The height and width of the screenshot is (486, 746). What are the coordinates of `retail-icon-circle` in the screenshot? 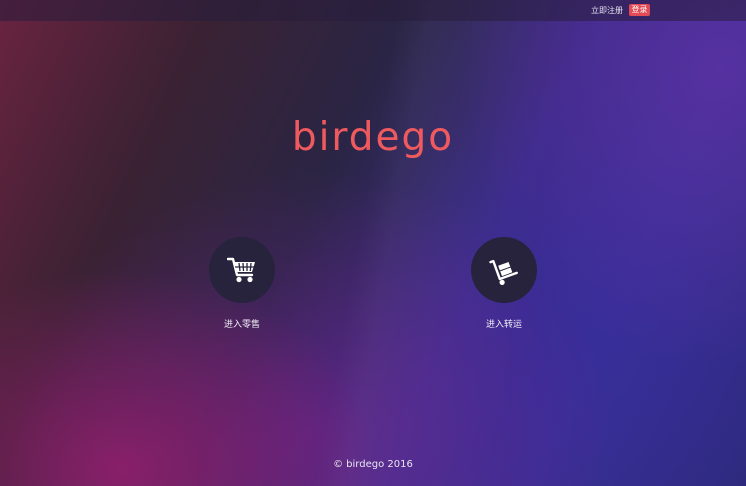 It's located at (242, 270).